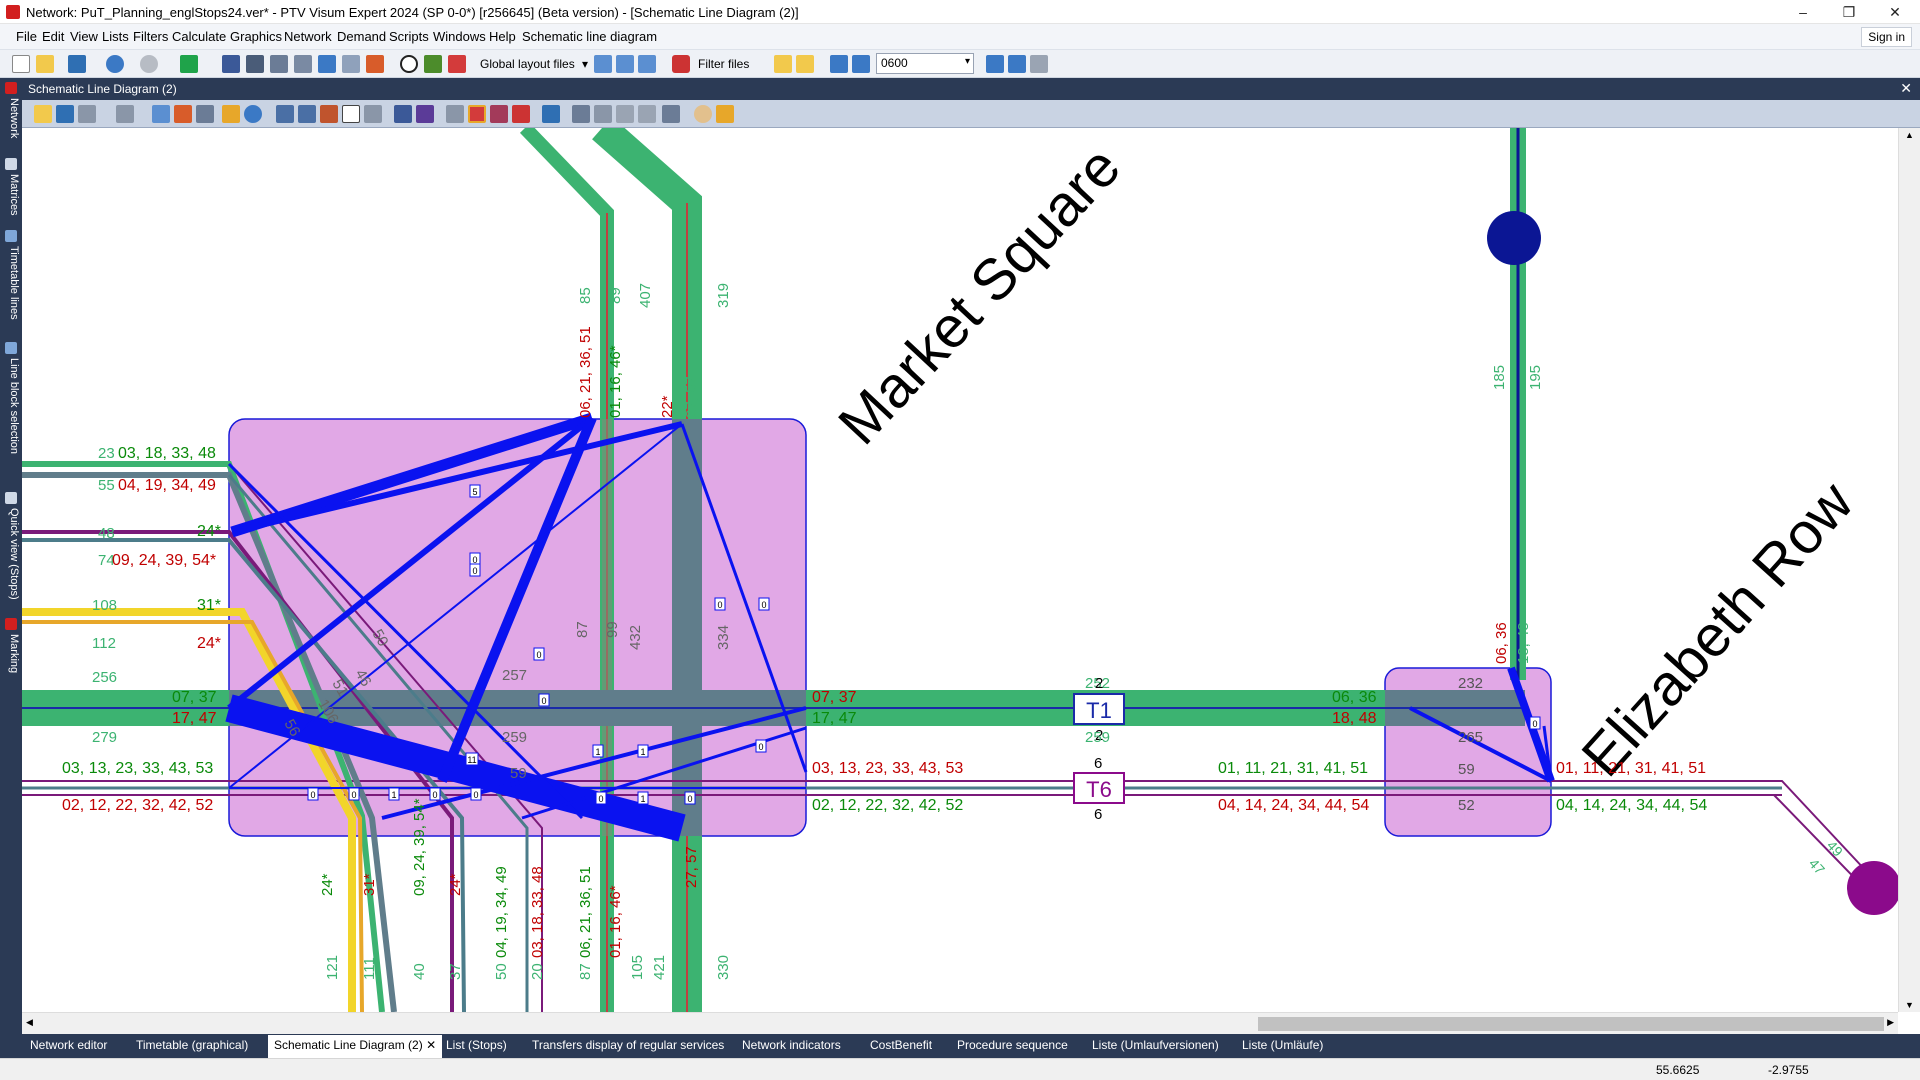 This screenshot has width=1920, height=1080. I want to click on menu-network: Network, so click(308, 36).